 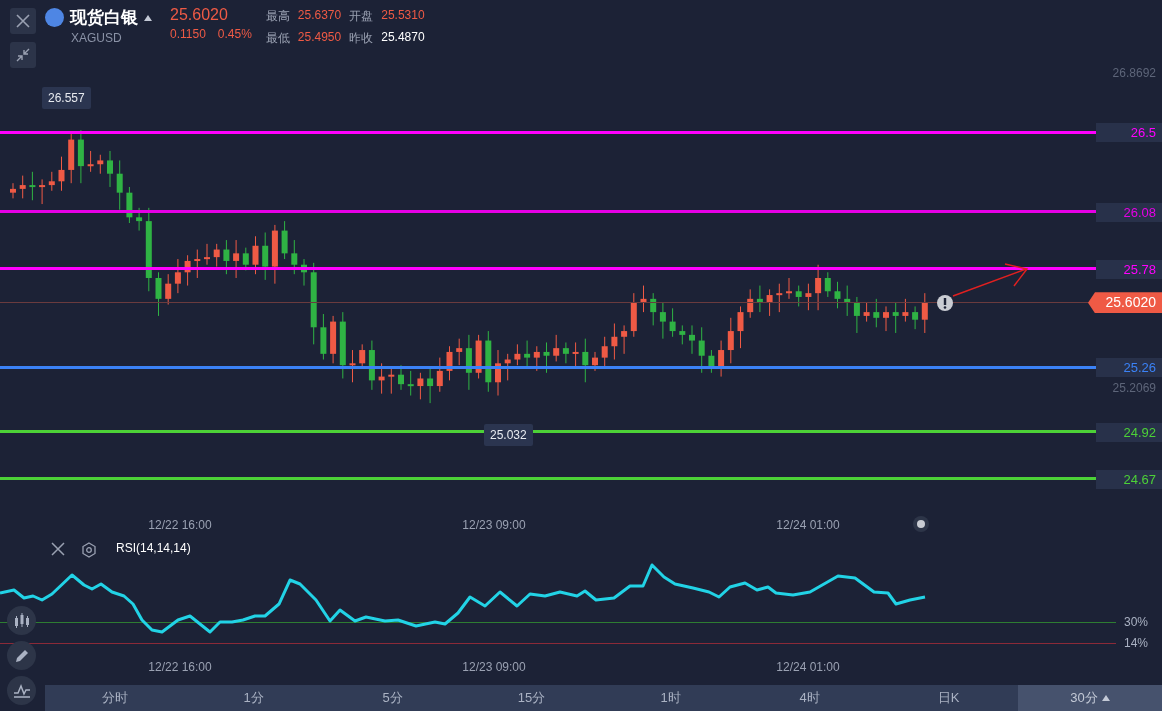 I want to click on price-change-percent: 0.45%, so click(x=234, y=34).